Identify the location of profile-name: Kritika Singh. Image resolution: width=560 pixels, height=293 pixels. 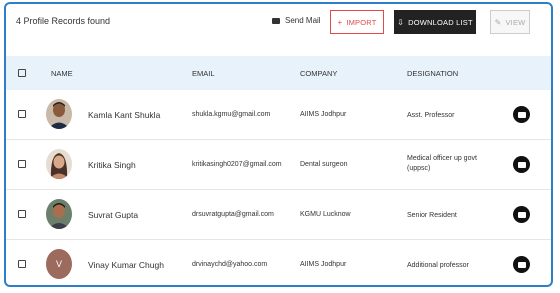
(112, 165).